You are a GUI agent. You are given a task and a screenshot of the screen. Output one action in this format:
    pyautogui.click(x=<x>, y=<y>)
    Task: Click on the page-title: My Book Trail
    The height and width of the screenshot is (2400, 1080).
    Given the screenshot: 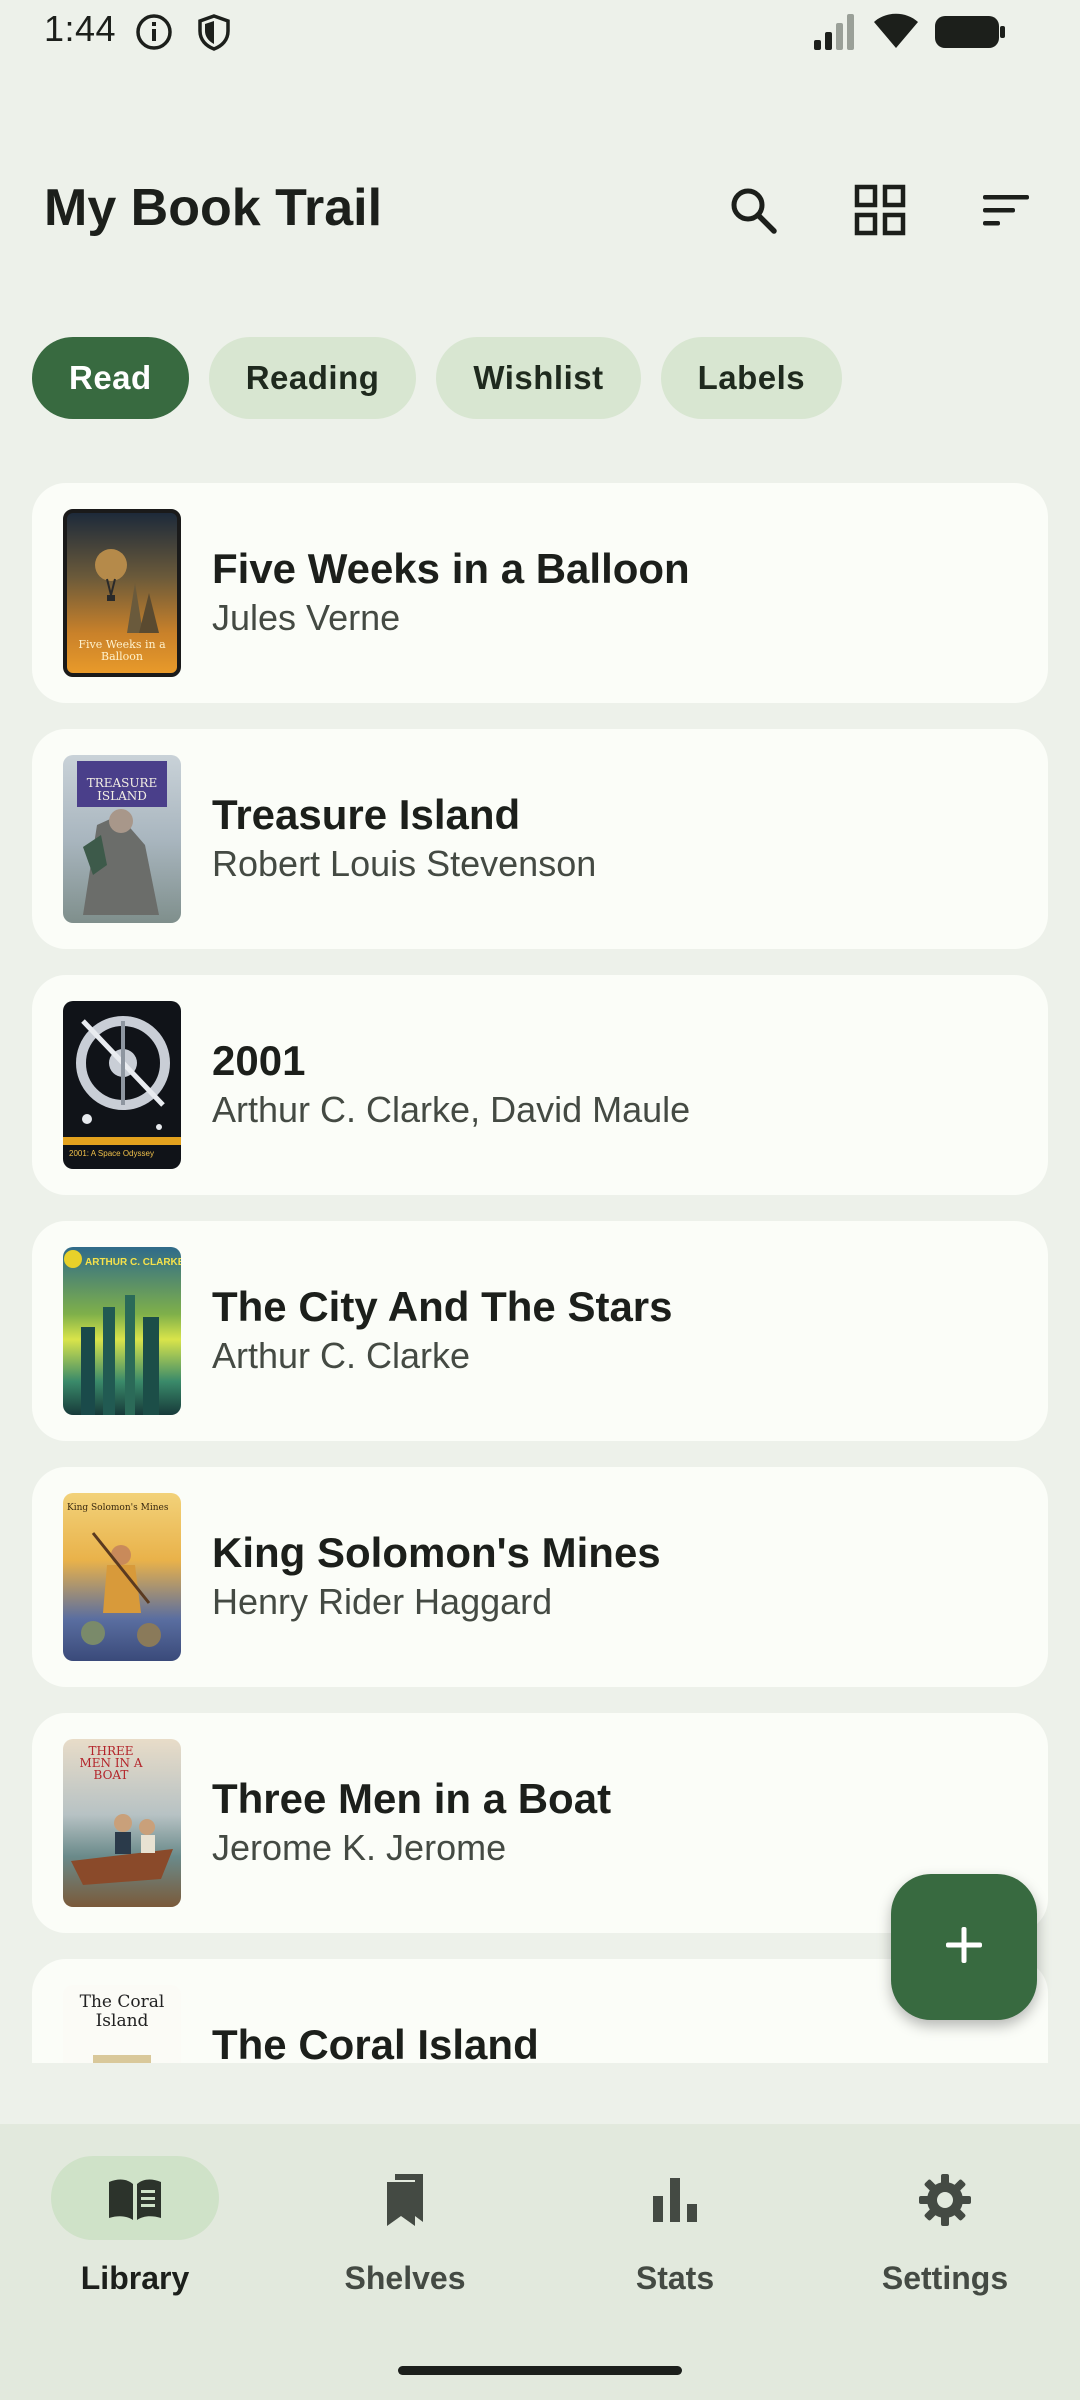 What is the action you would take?
    pyautogui.click(x=213, y=208)
    